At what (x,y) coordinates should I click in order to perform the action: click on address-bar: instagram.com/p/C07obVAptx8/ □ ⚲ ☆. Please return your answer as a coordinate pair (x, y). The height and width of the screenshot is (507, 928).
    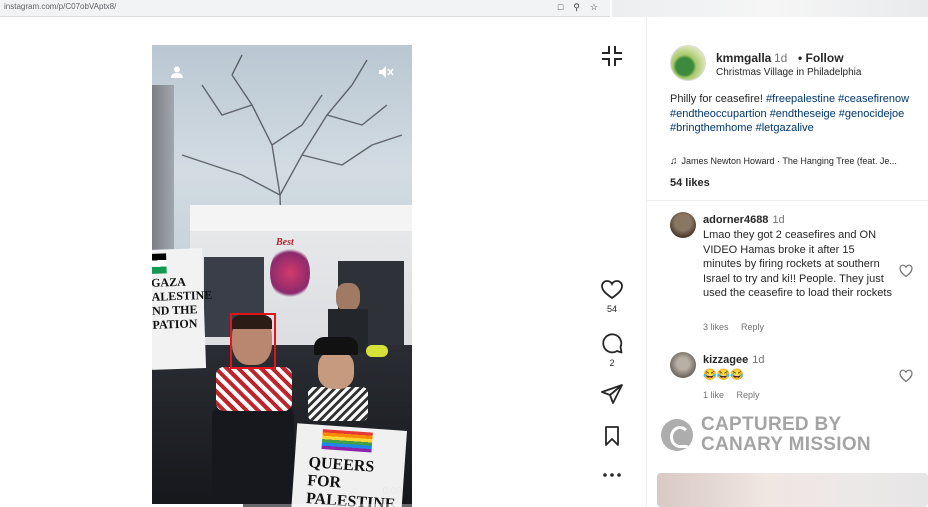
    Looking at the image, I should click on (305, 8).